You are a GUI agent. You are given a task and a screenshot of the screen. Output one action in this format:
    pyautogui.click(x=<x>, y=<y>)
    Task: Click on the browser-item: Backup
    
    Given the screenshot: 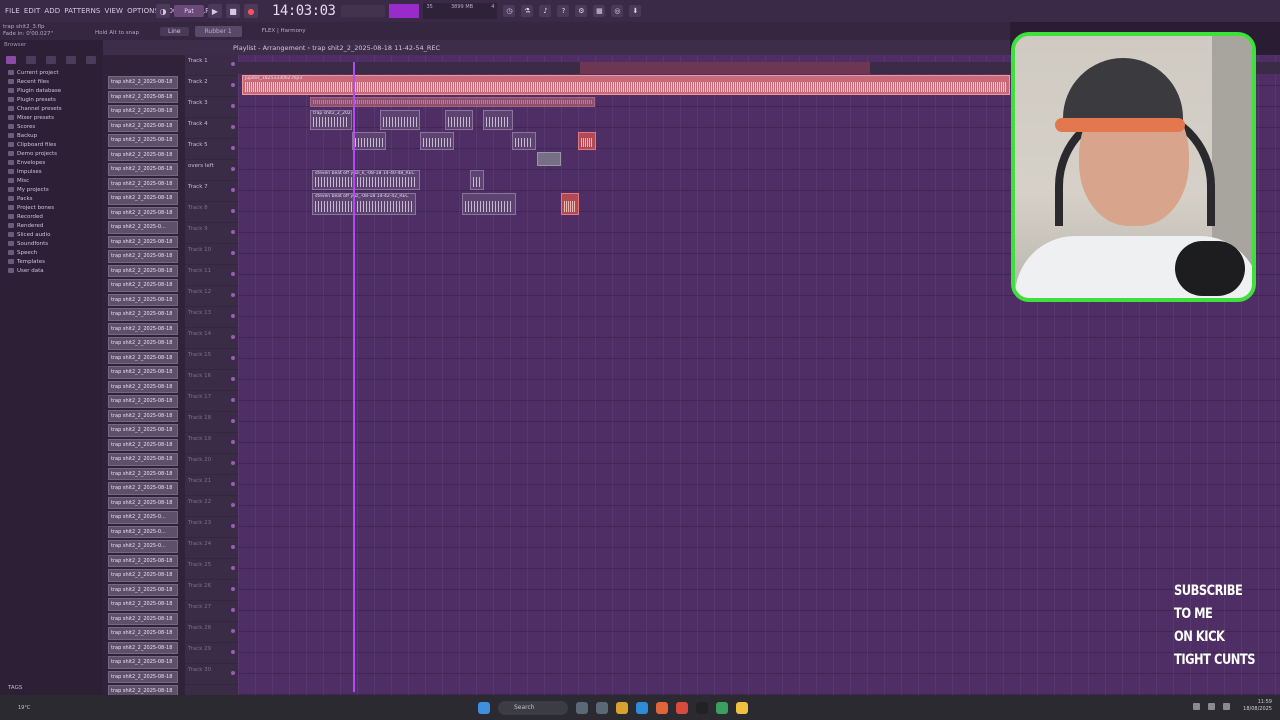 What is the action you would take?
    pyautogui.click(x=55, y=135)
    